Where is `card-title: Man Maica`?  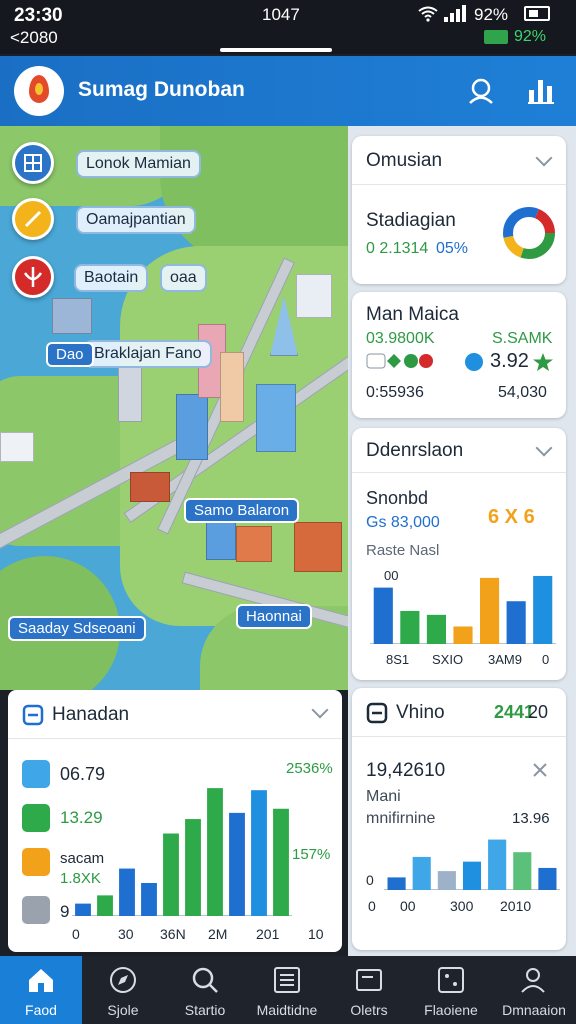 card-title: Man Maica is located at coordinates (412, 314).